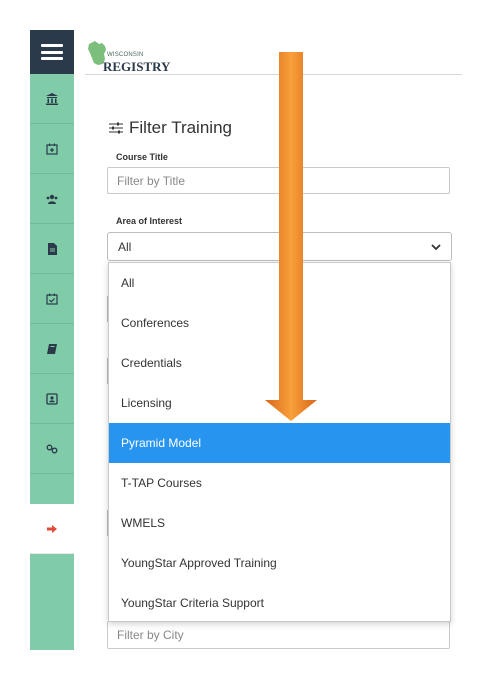 This screenshot has height=686, width=492. Describe the element at coordinates (151, 180) in the screenshot. I see `course-title-placeholder: Filter by Title` at that location.